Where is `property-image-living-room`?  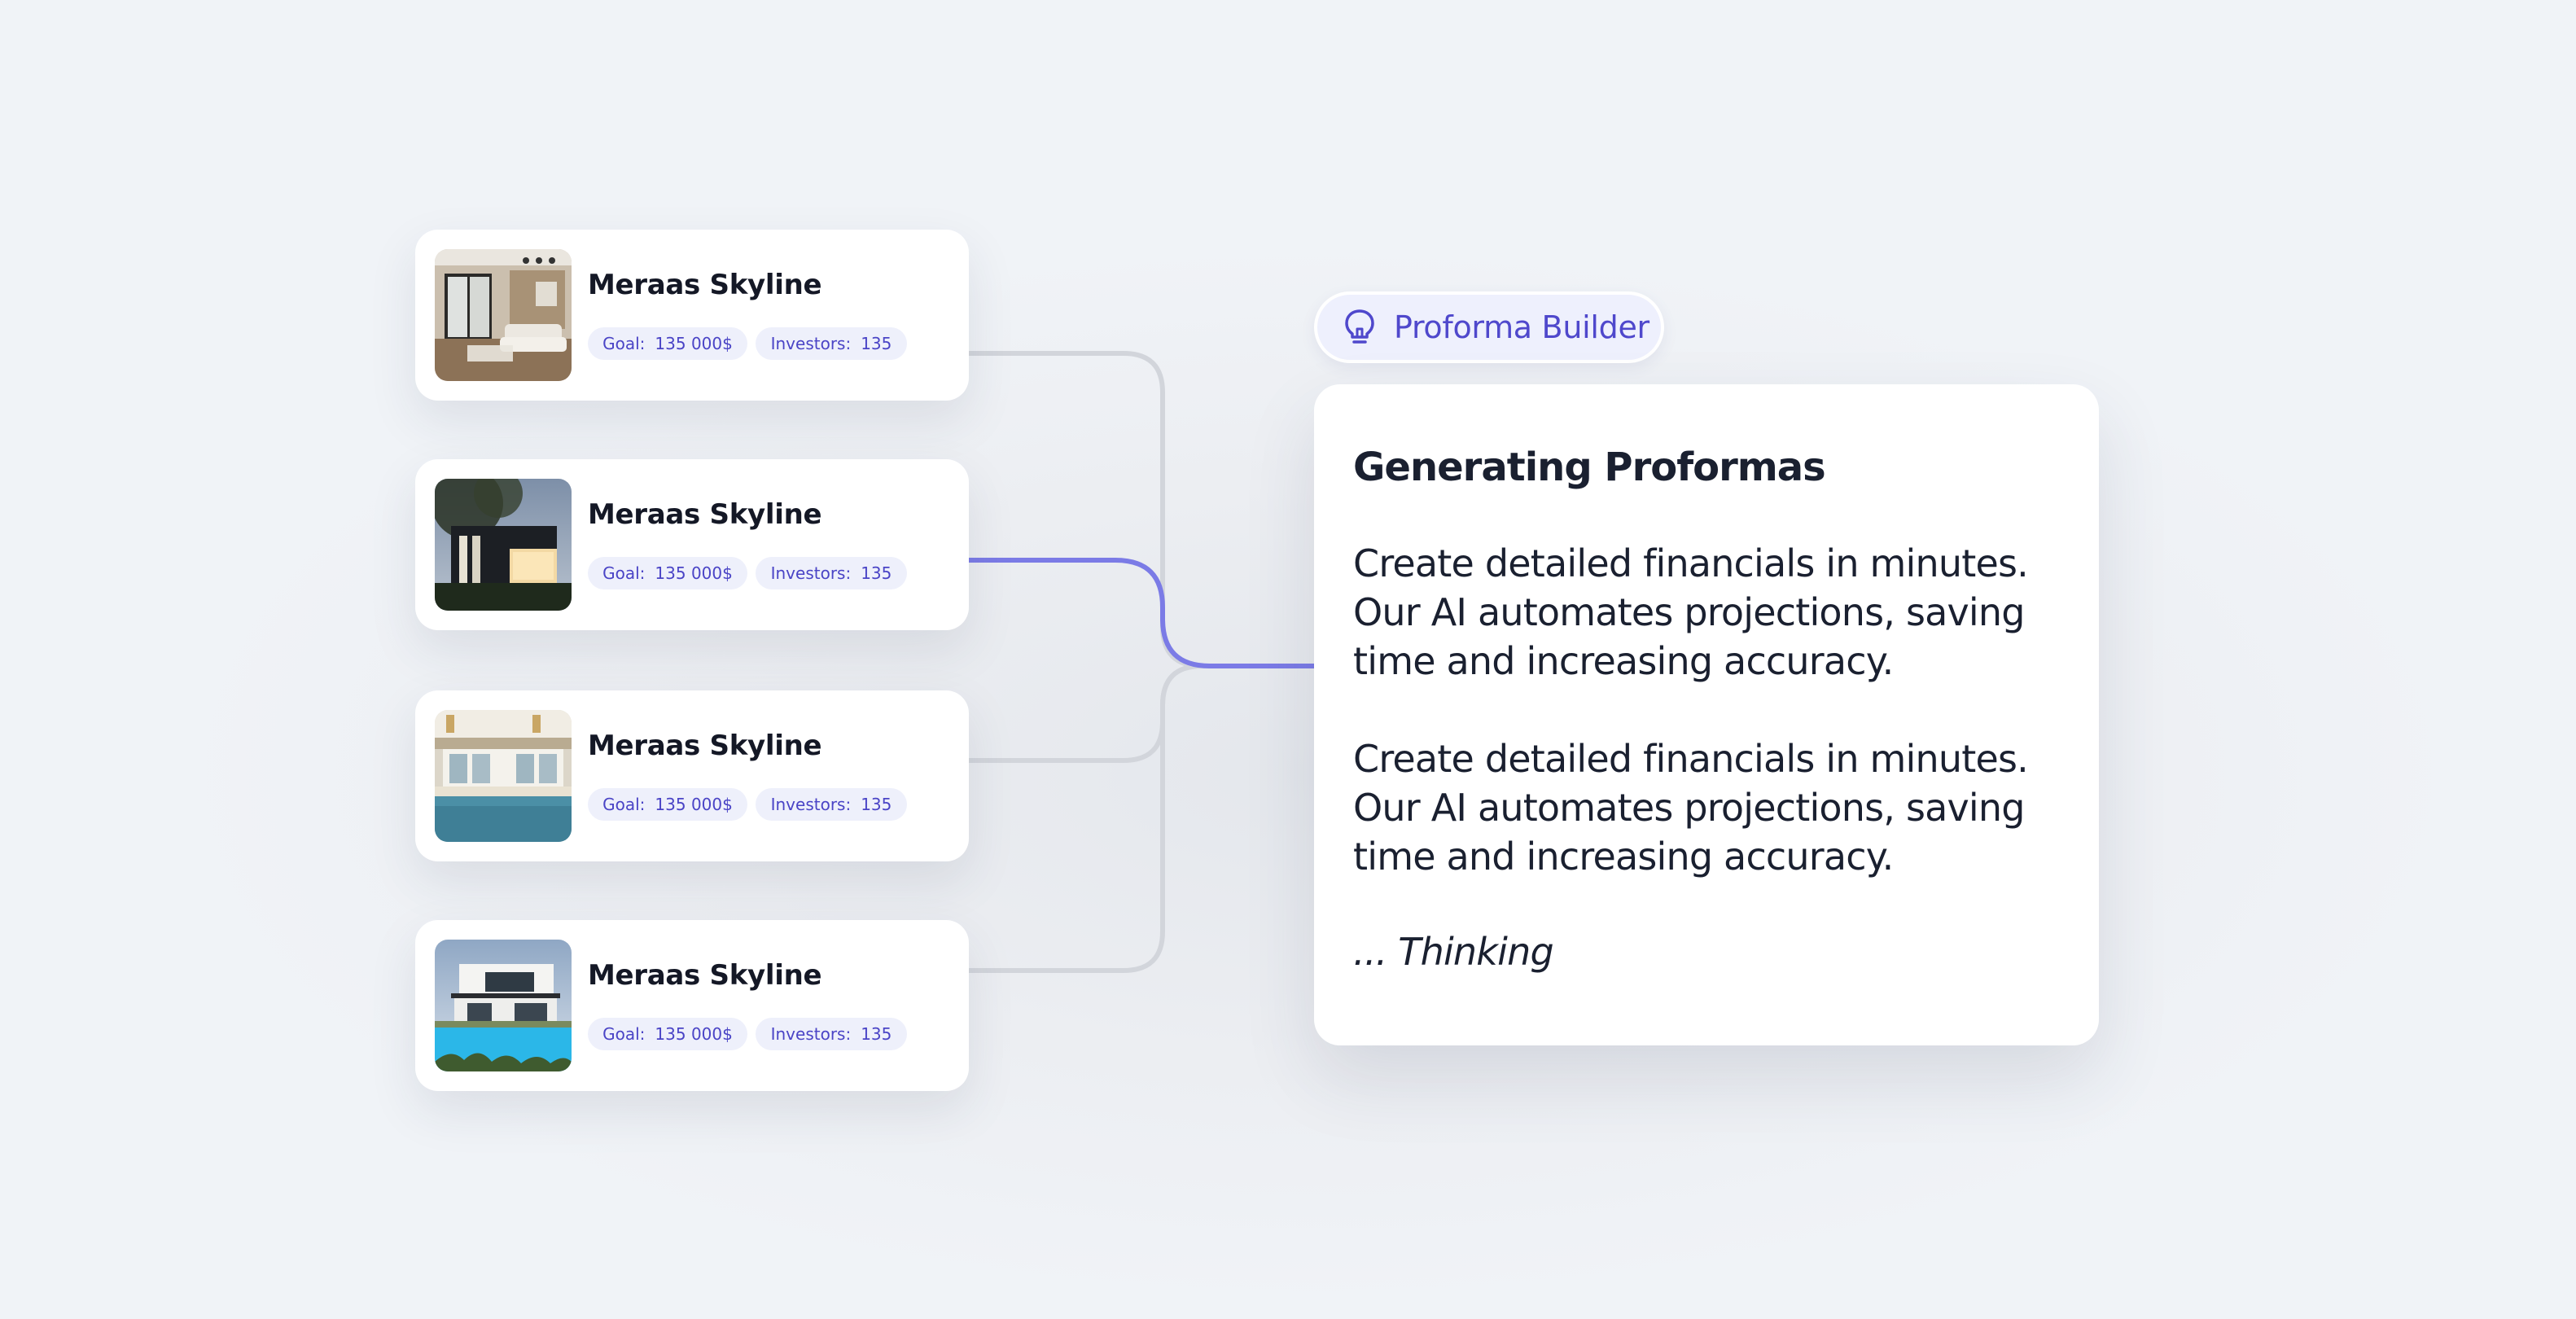 property-image-living-room is located at coordinates (503, 315).